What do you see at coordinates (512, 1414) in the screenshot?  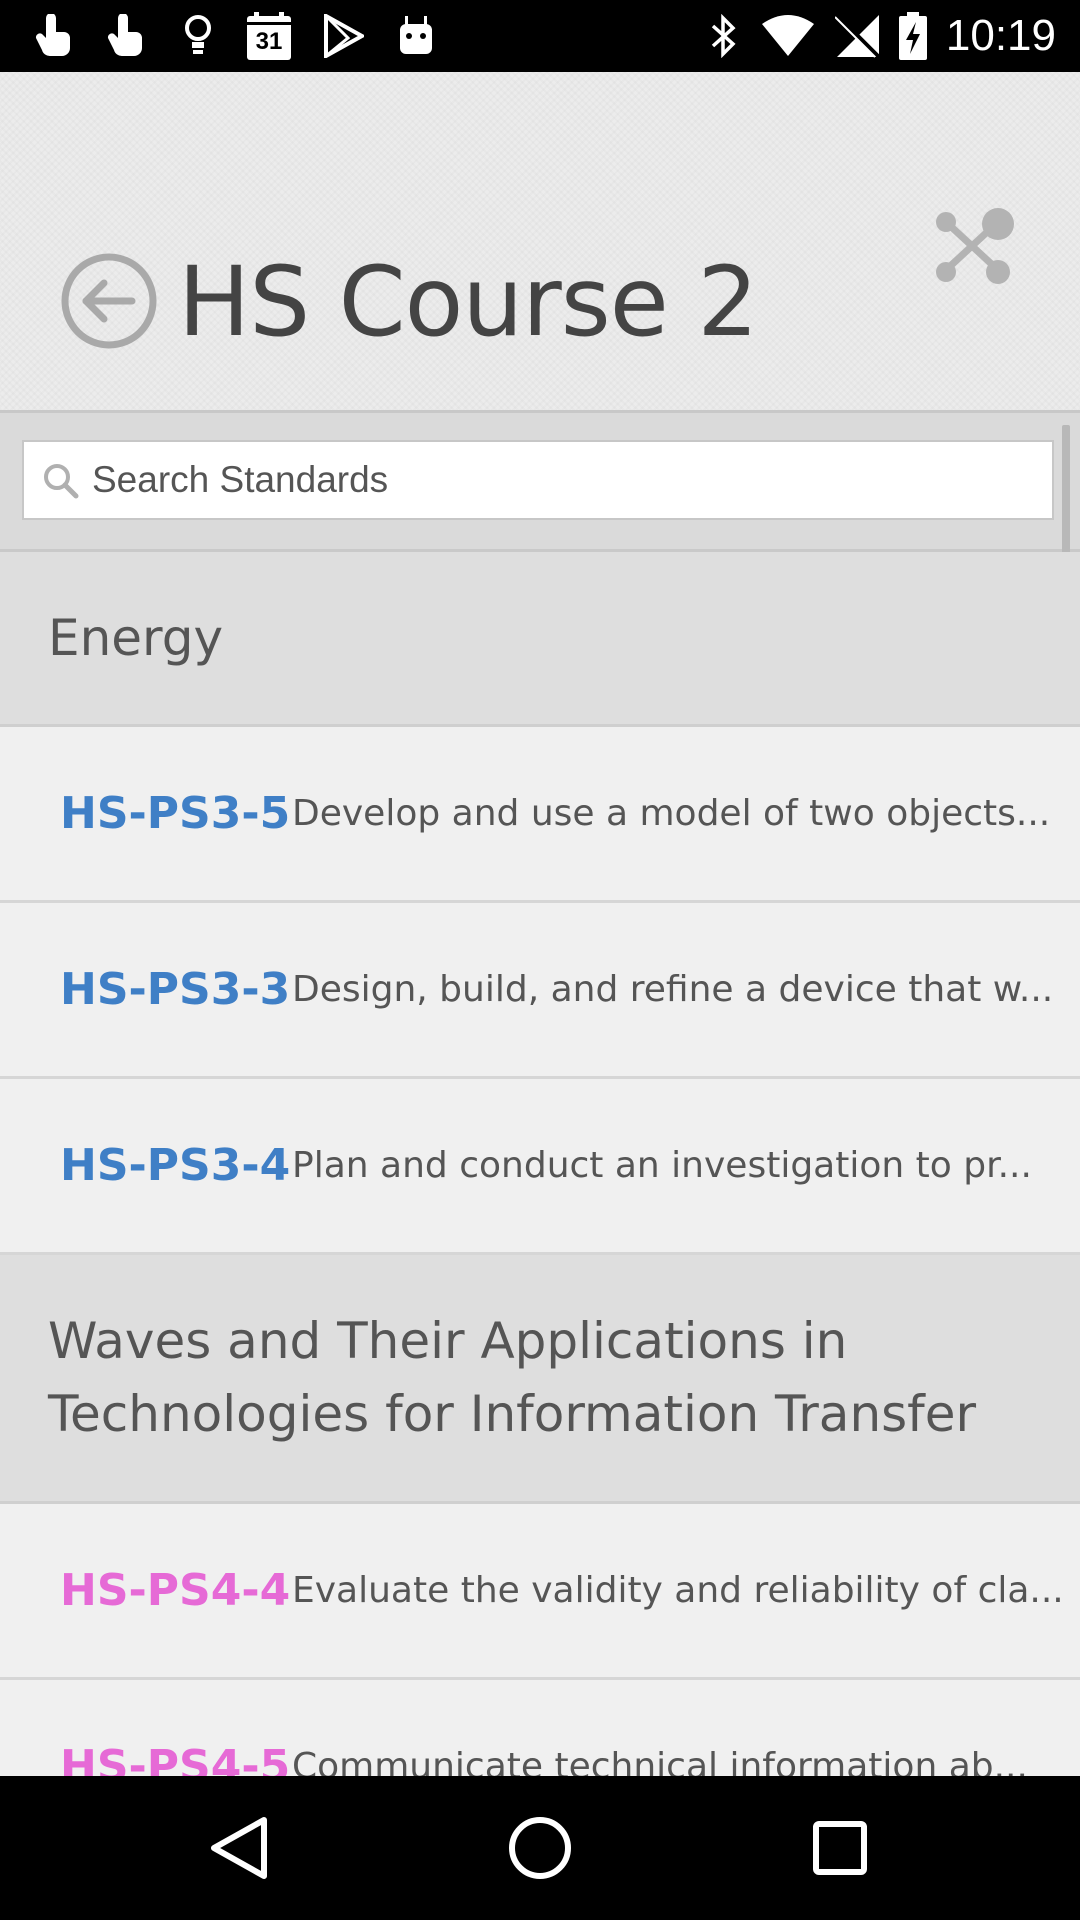 I see `section-title-line-2: Technologies for Information Transfer` at bounding box center [512, 1414].